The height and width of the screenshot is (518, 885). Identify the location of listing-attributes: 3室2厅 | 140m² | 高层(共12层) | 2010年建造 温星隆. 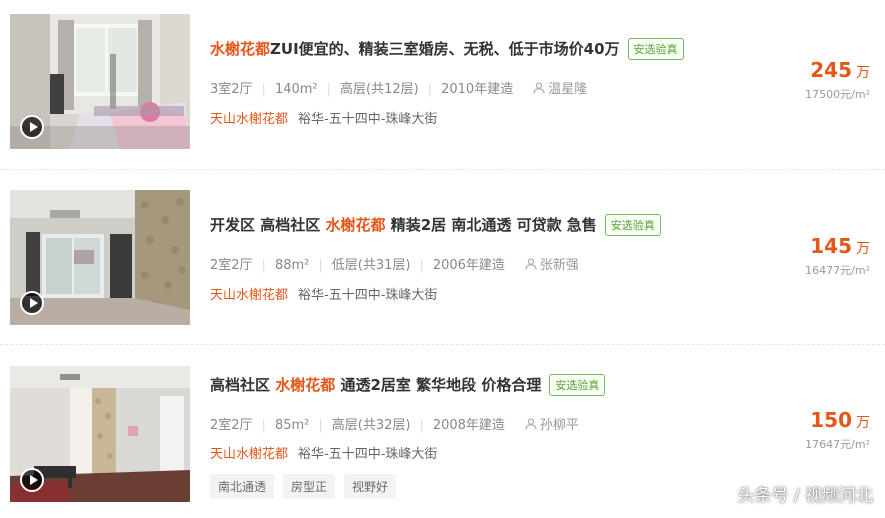
(398, 87).